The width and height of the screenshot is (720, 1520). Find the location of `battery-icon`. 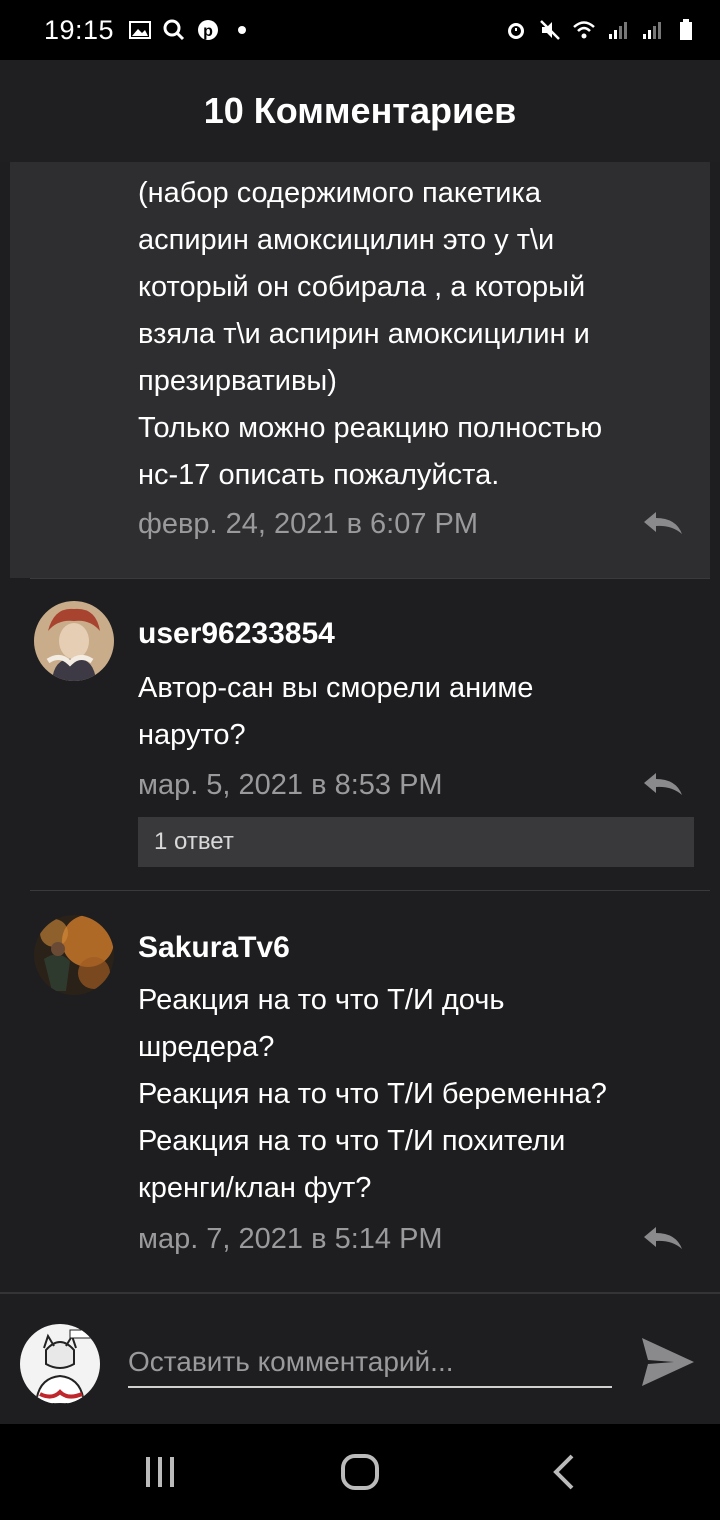

battery-icon is located at coordinates (686, 30).